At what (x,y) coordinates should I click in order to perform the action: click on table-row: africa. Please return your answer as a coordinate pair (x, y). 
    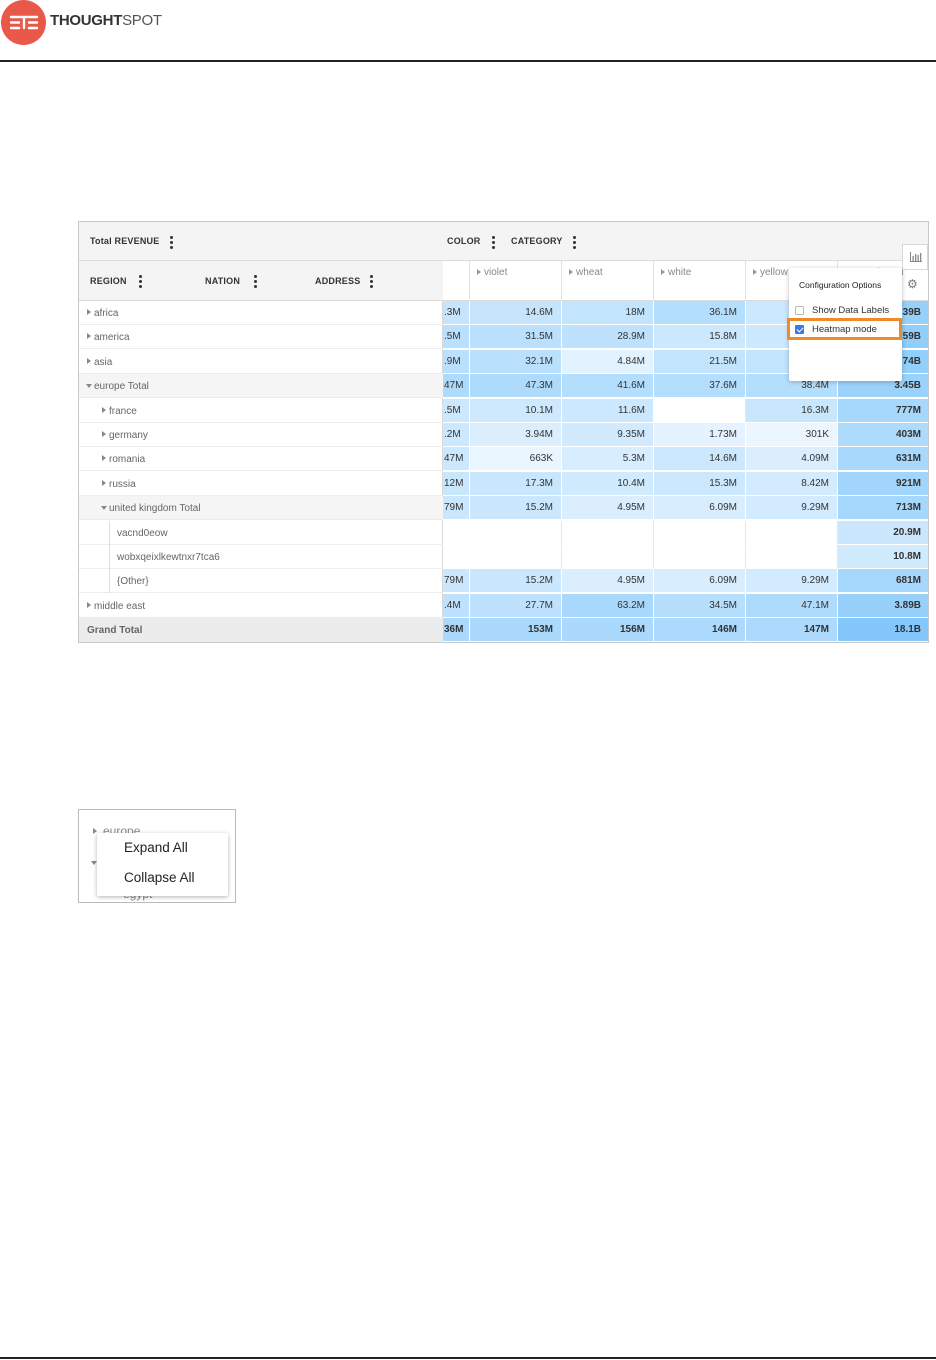
    Looking at the image, I should click on (261, 313).